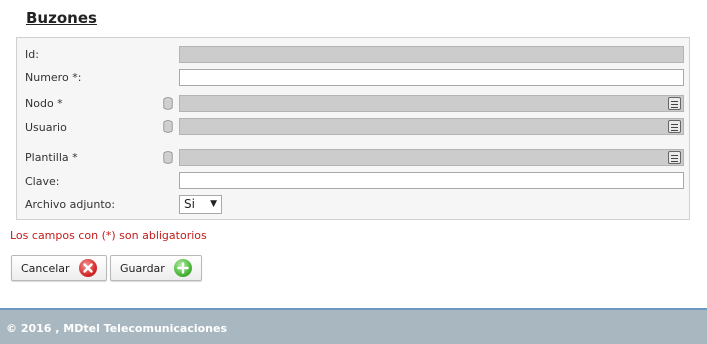  What do you see at coordinates (431, 126) in the screenshot?
I see `usuario-field` at bounding box center [431, 126].